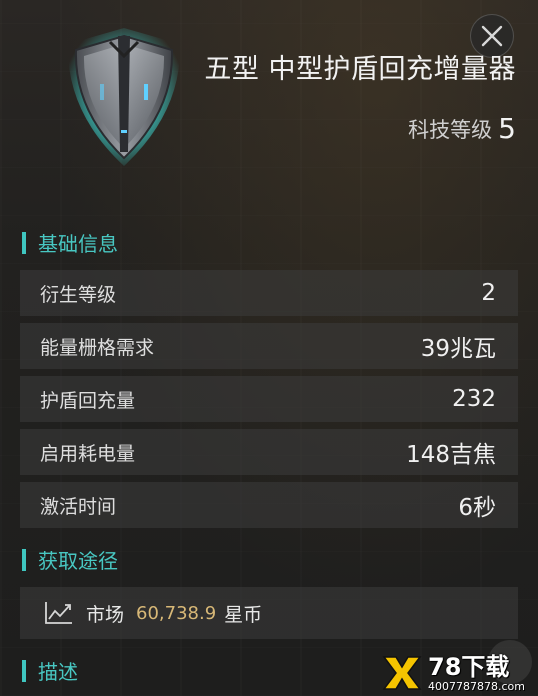 This screenshot has height=696, width=538. What do you see at coordinates (105, 614) in the screenshot?
I see `market-label: 市场` at bounding box center [105, 614].